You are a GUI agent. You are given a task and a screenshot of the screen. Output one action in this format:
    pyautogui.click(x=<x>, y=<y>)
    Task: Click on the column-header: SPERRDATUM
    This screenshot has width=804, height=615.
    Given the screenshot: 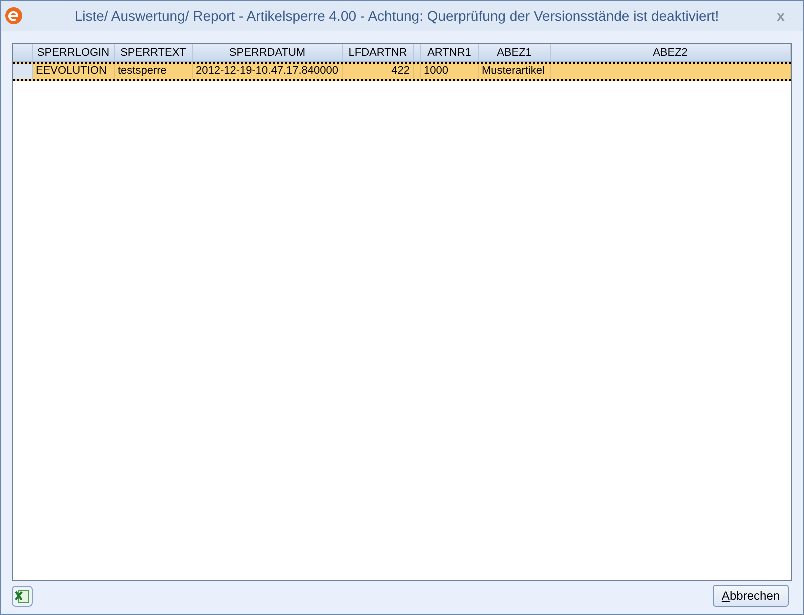 What is the action you would take?
    pyautogui.click(x=268, y=52)
    